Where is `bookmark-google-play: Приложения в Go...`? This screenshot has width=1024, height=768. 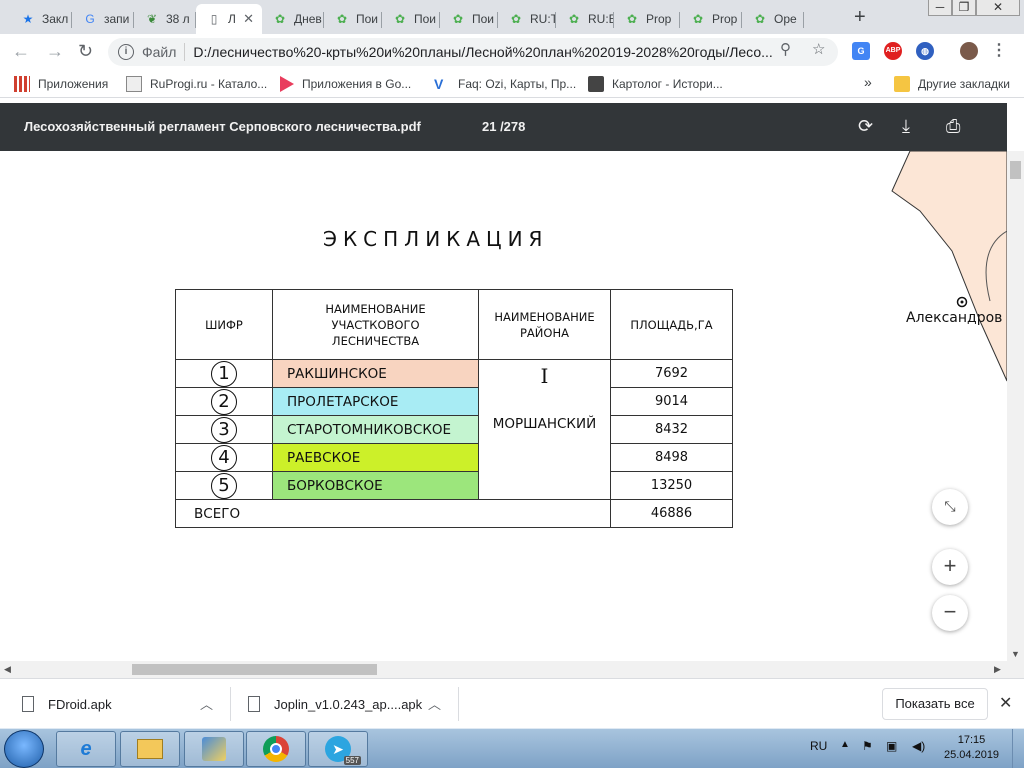 bookmark-google-play: Приложения в Go... is located at coordinates (345, 84).